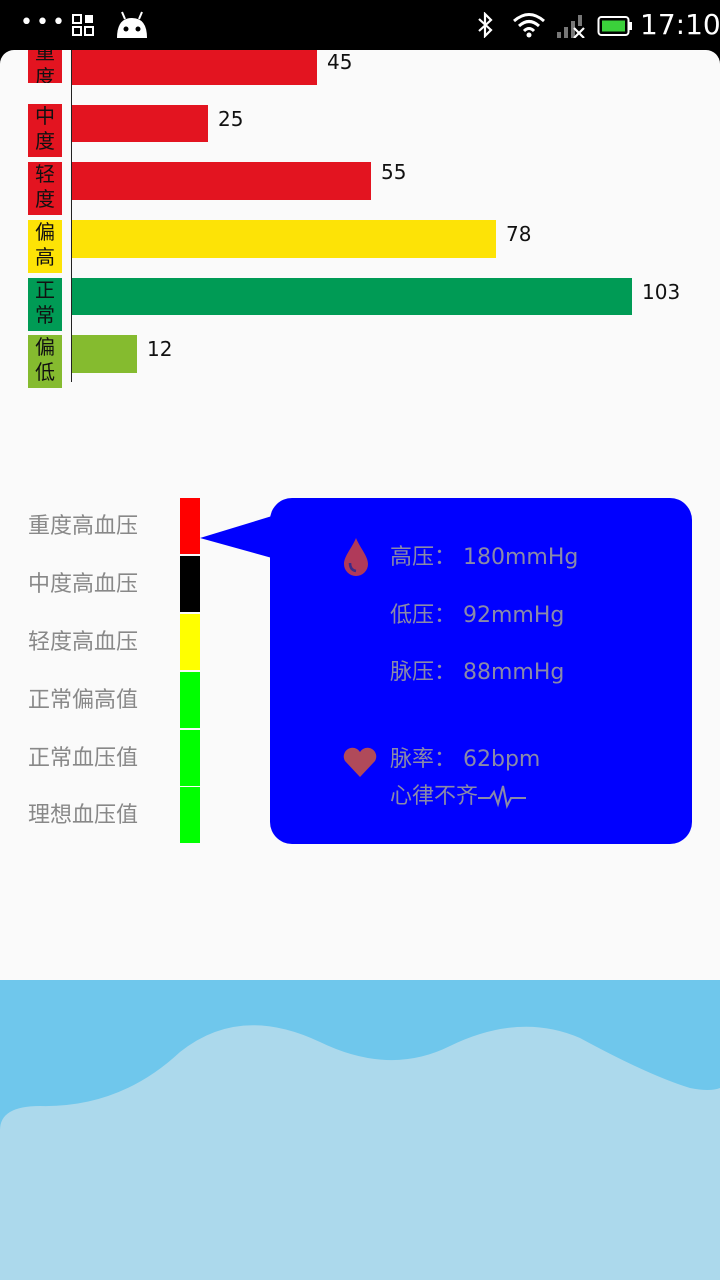 The image size is (720, 1280). I want to click on heart-icon, so click(360, 762).